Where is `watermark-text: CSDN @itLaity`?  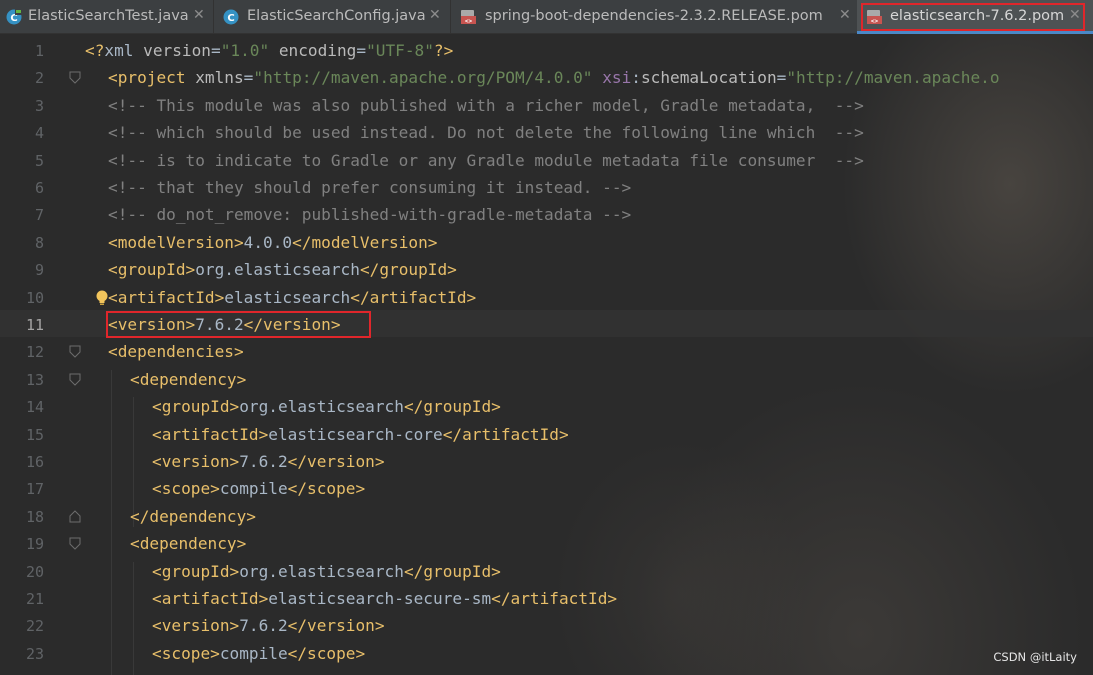 watermark-text: CSDN @itLaity is located at coordinates (1035, 657).